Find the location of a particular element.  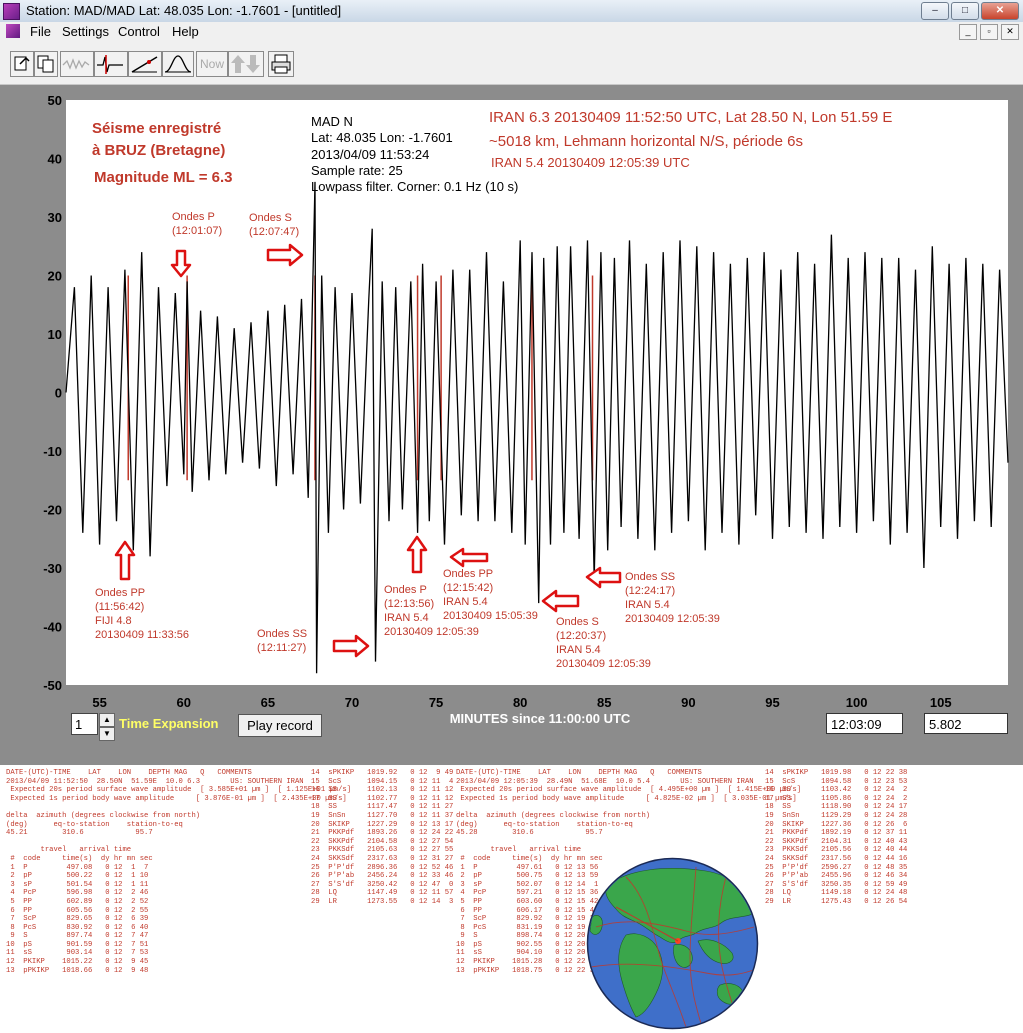

spin-up-icon: ▲ is located at coordinates (107, 720).